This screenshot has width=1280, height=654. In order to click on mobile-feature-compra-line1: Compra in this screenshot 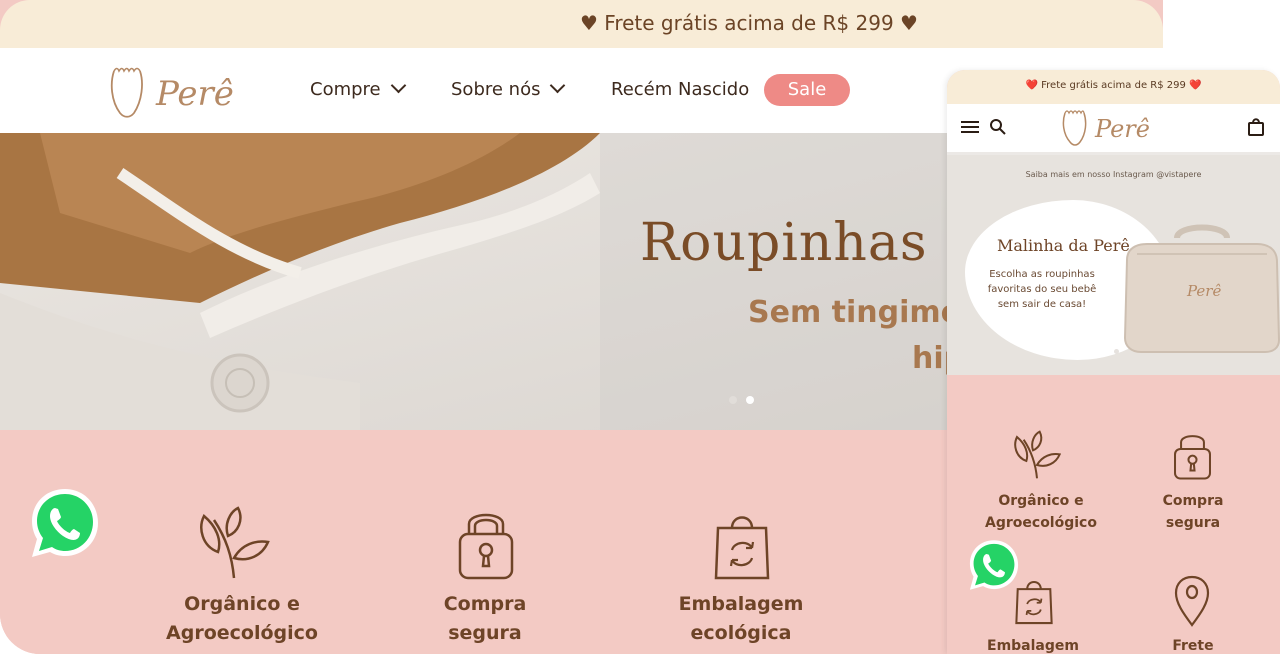, I will do `click(1193, 501)`.